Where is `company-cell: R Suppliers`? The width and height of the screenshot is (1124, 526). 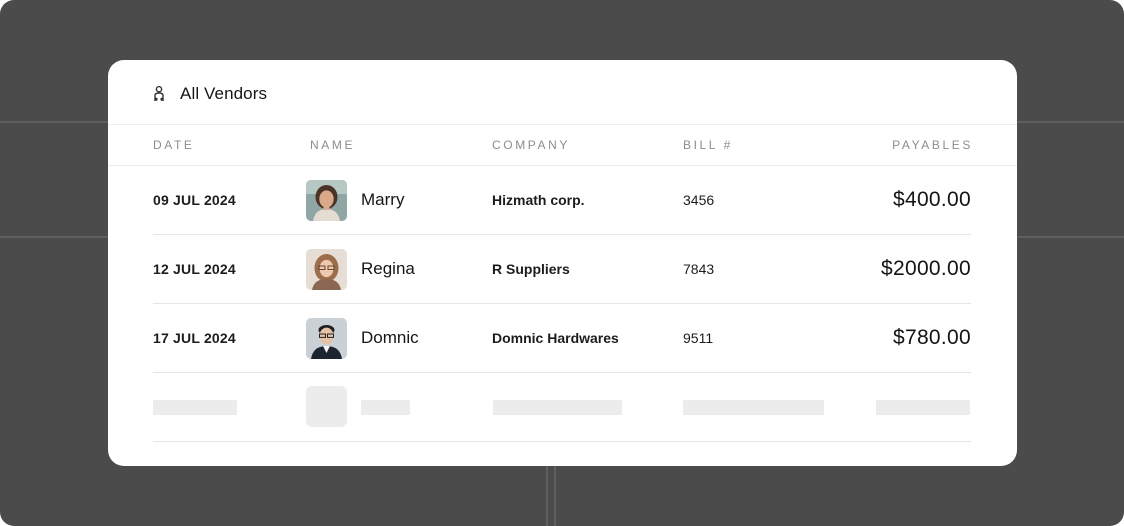
company-cell: R Suppliers is located at coordinates (531, 269).